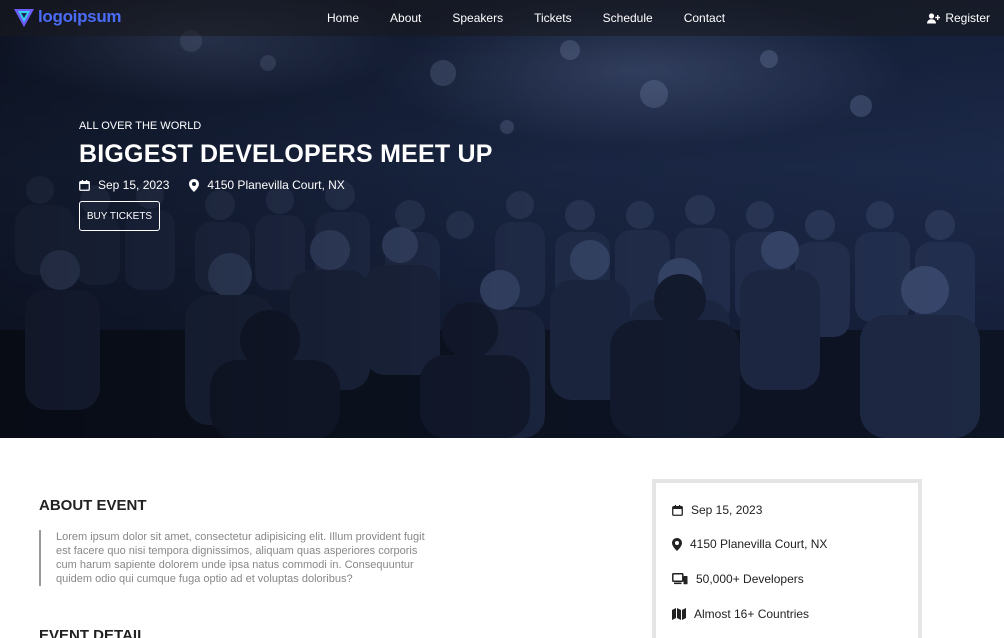 The width and height of the screenshot is (1004, 638). Describe the element at coordinates (704, 18) in the screenshot. I see `nav-contact: Contact` at that location.